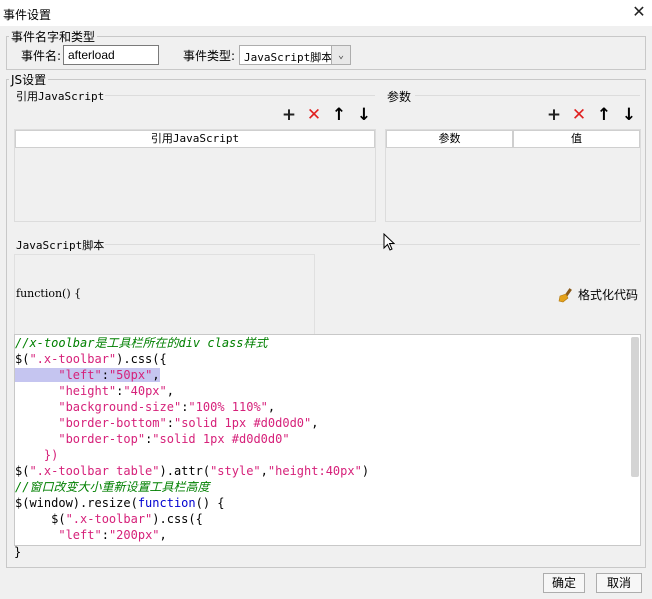 This screenshot has height=599, width=652. I want to click on window-title: 事件设置, so click(27, 15).